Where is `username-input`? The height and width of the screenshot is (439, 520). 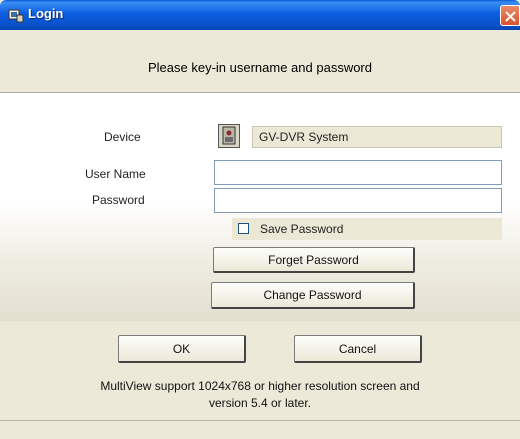 username-input is located at coordinates (358, 172).